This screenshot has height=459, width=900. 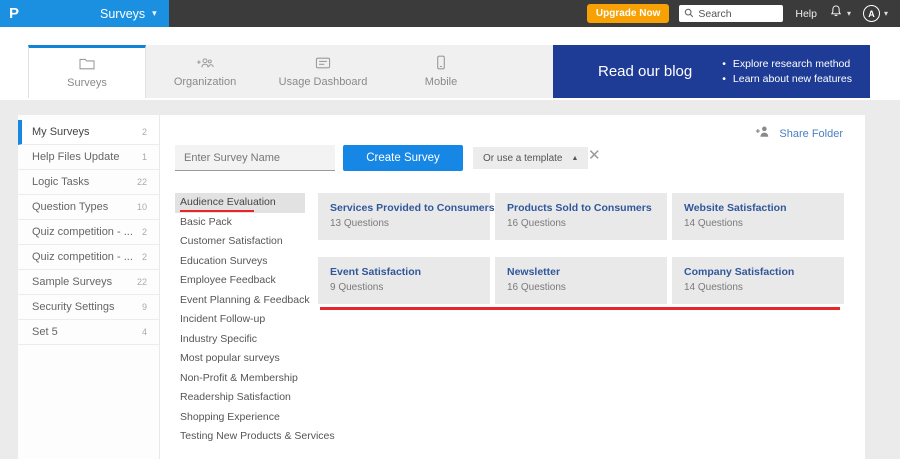 I want to click on tab-organization: Organization, so click(x=205, y=71).